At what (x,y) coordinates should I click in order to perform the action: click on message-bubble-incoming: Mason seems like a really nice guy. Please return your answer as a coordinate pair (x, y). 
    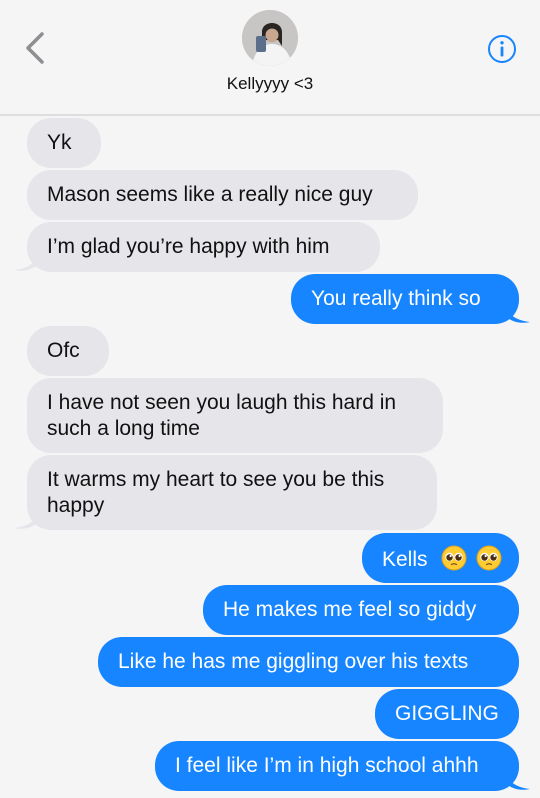
    Looking at the image, I should click on (222, 195).